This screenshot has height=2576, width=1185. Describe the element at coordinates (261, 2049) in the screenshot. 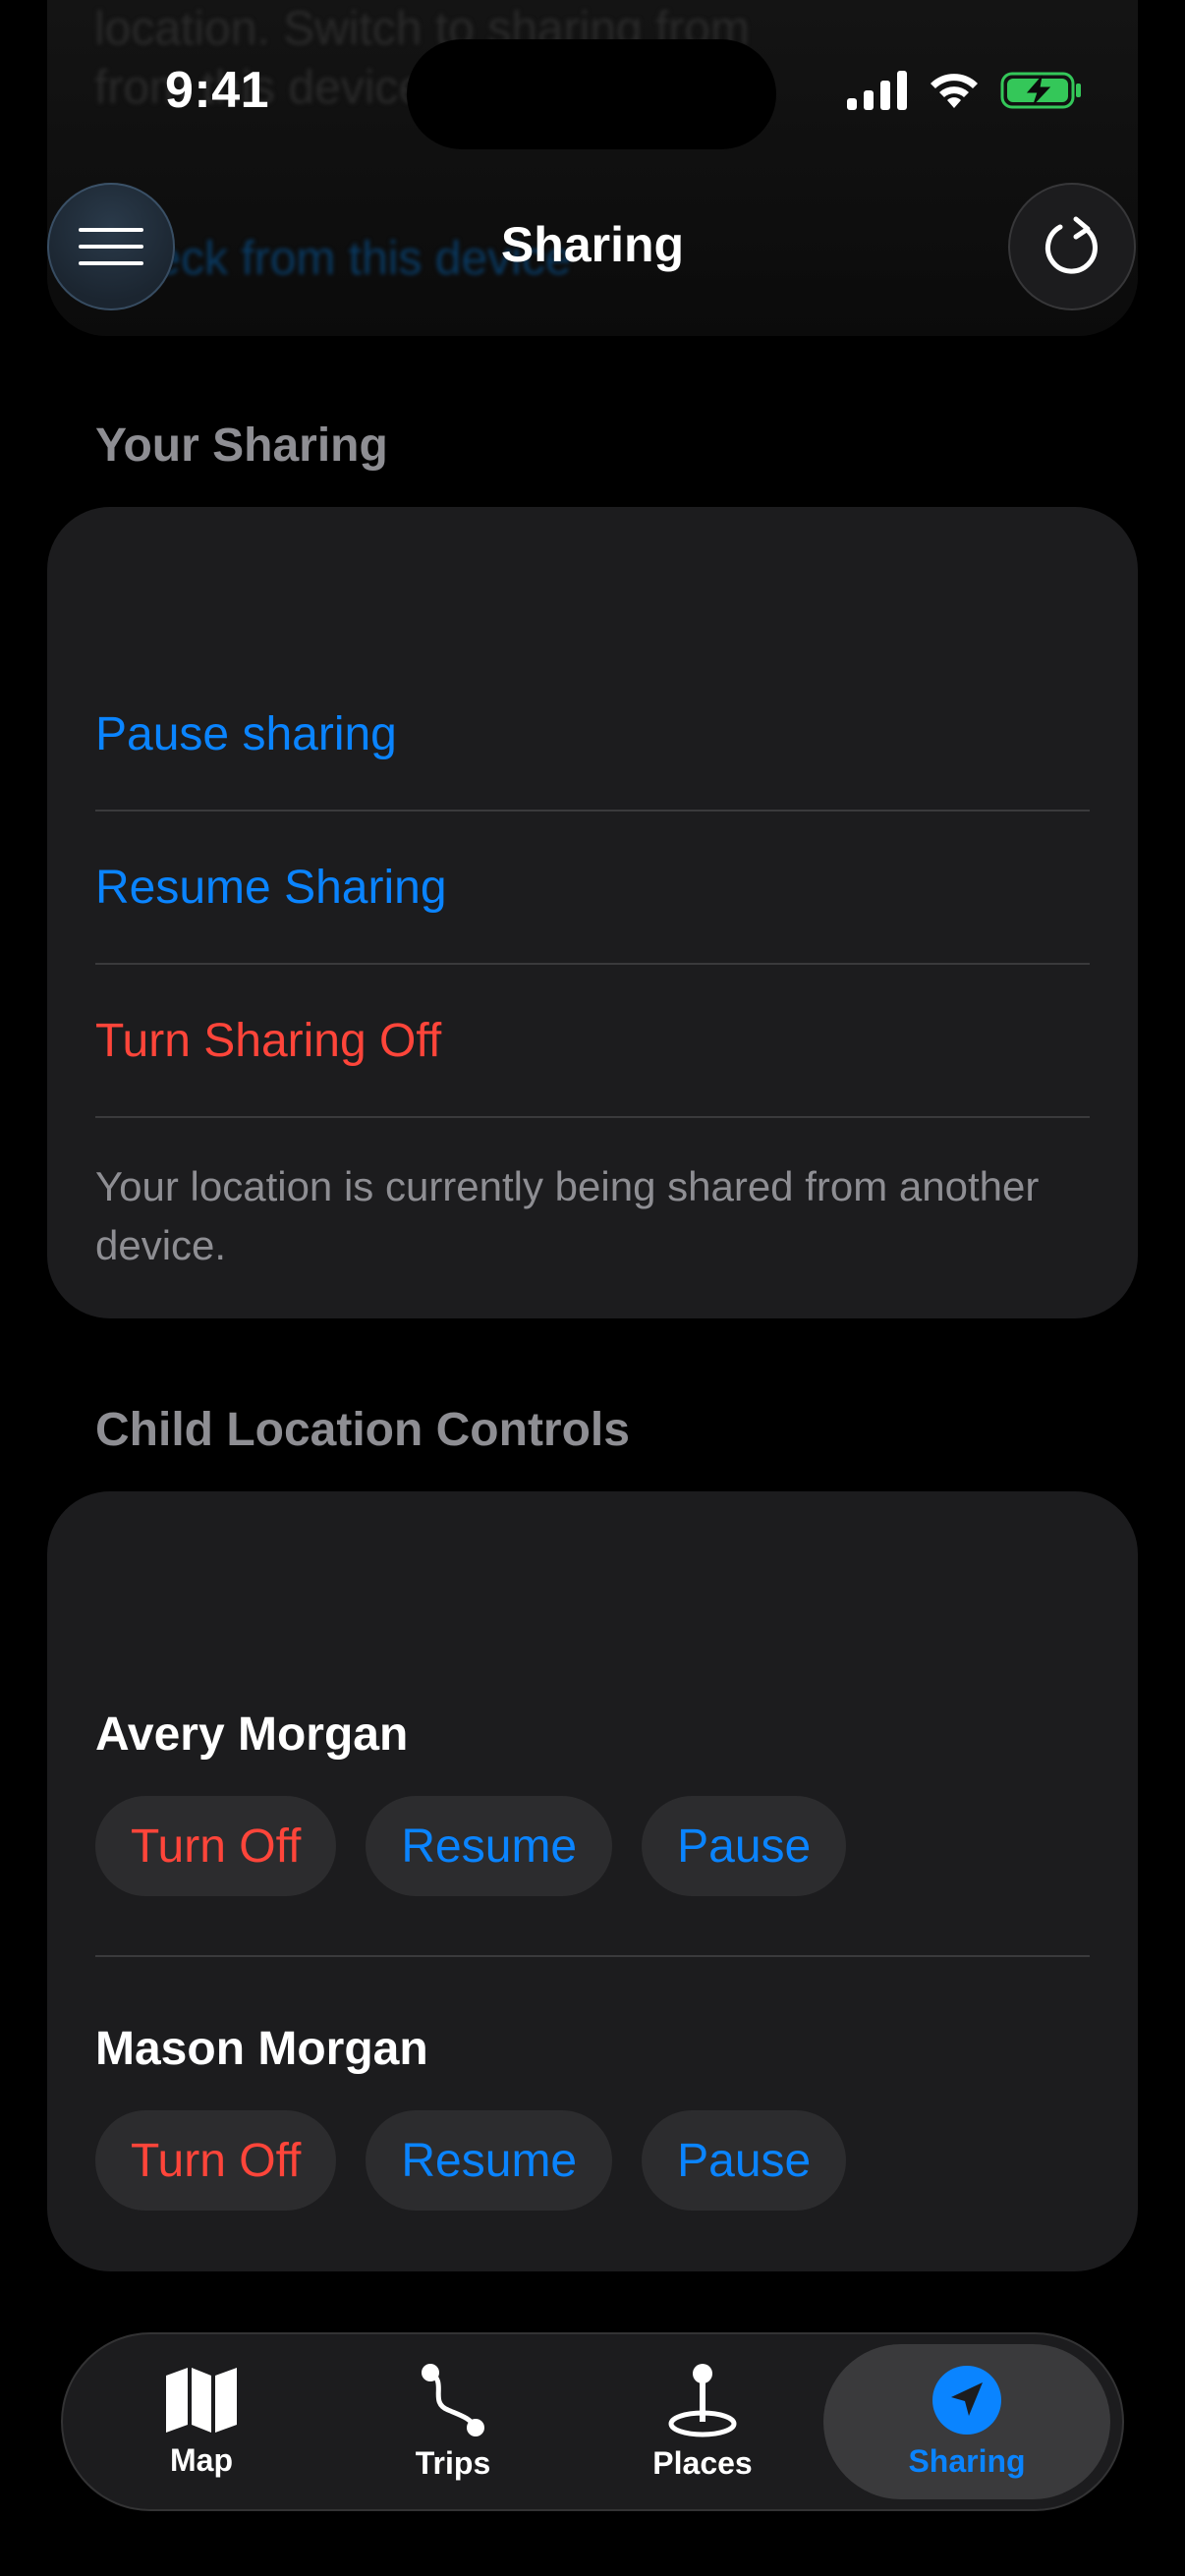

I see `child-name: Mason Morgan` at that location.